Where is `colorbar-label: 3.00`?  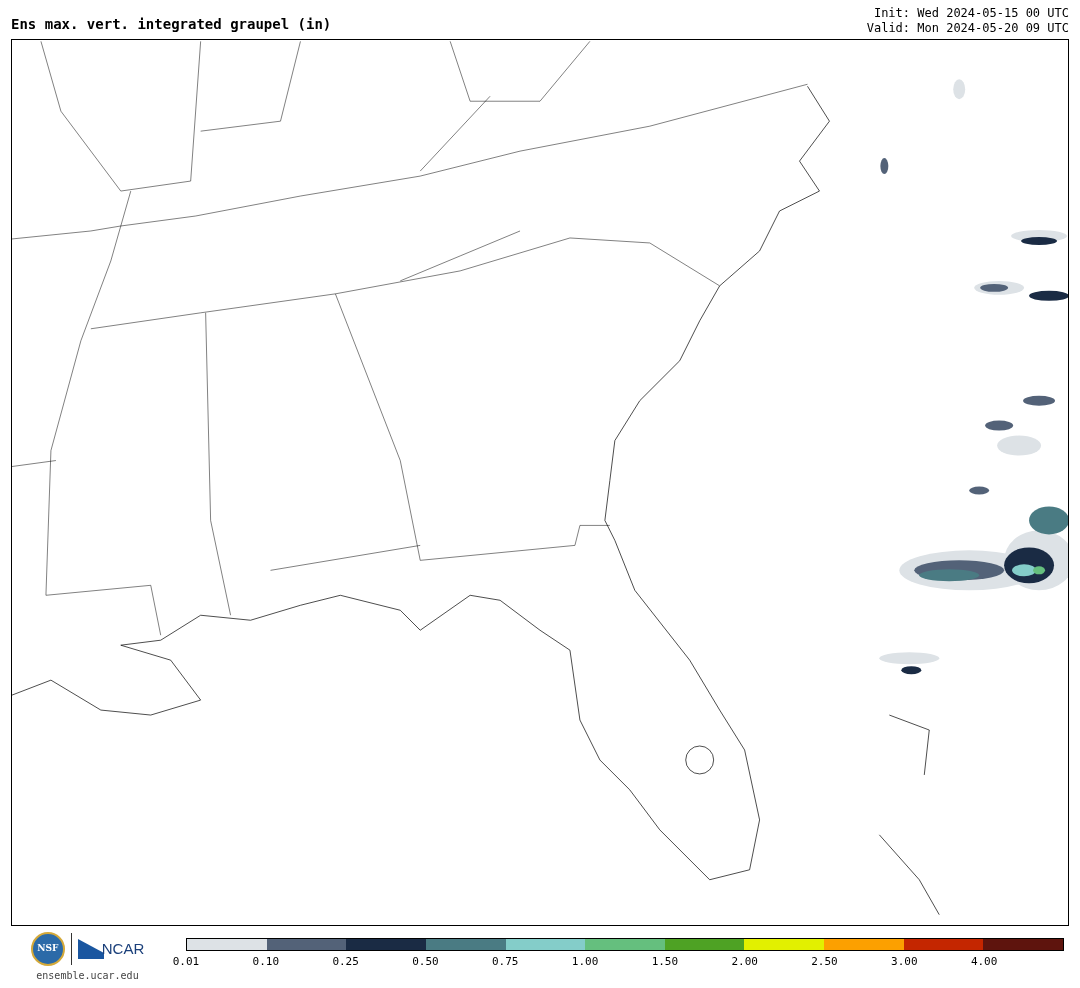
colorbar-label: 3.00 is located at coordinates (904, 962).